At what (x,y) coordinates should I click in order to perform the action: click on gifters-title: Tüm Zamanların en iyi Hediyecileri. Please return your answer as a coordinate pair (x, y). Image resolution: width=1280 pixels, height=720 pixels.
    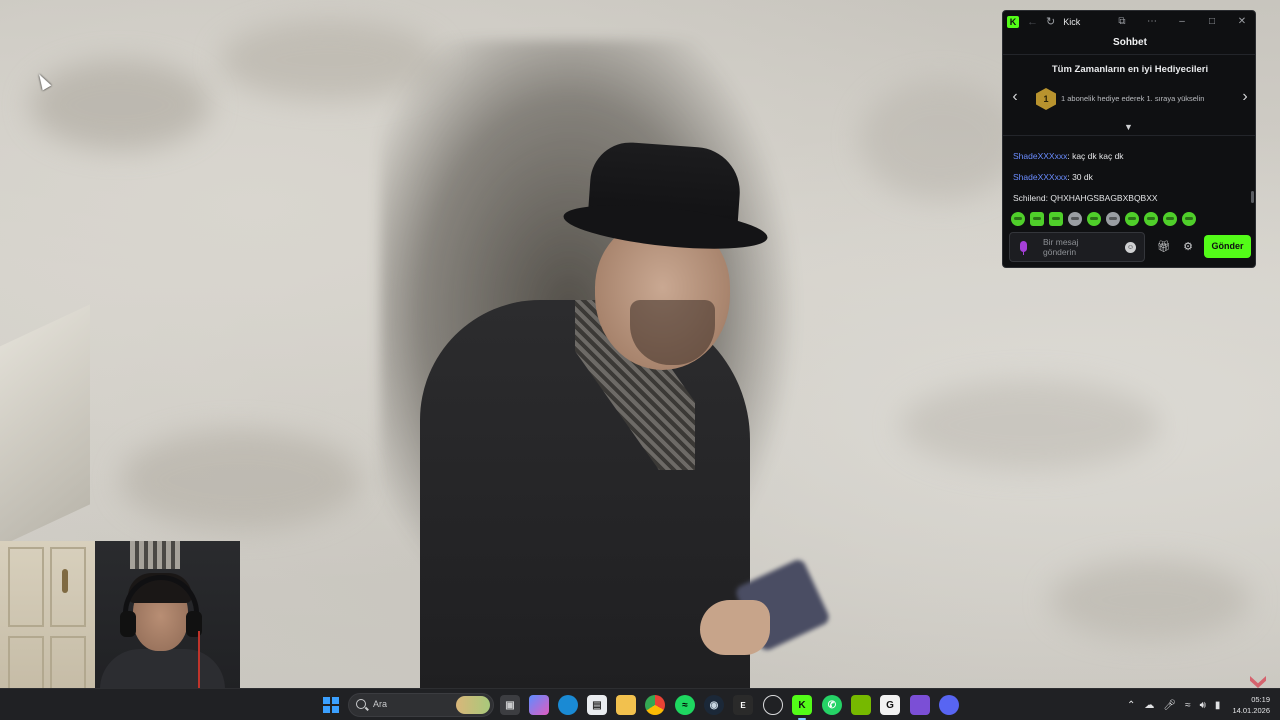
    Looking at the image, I should click on (1130, 69).